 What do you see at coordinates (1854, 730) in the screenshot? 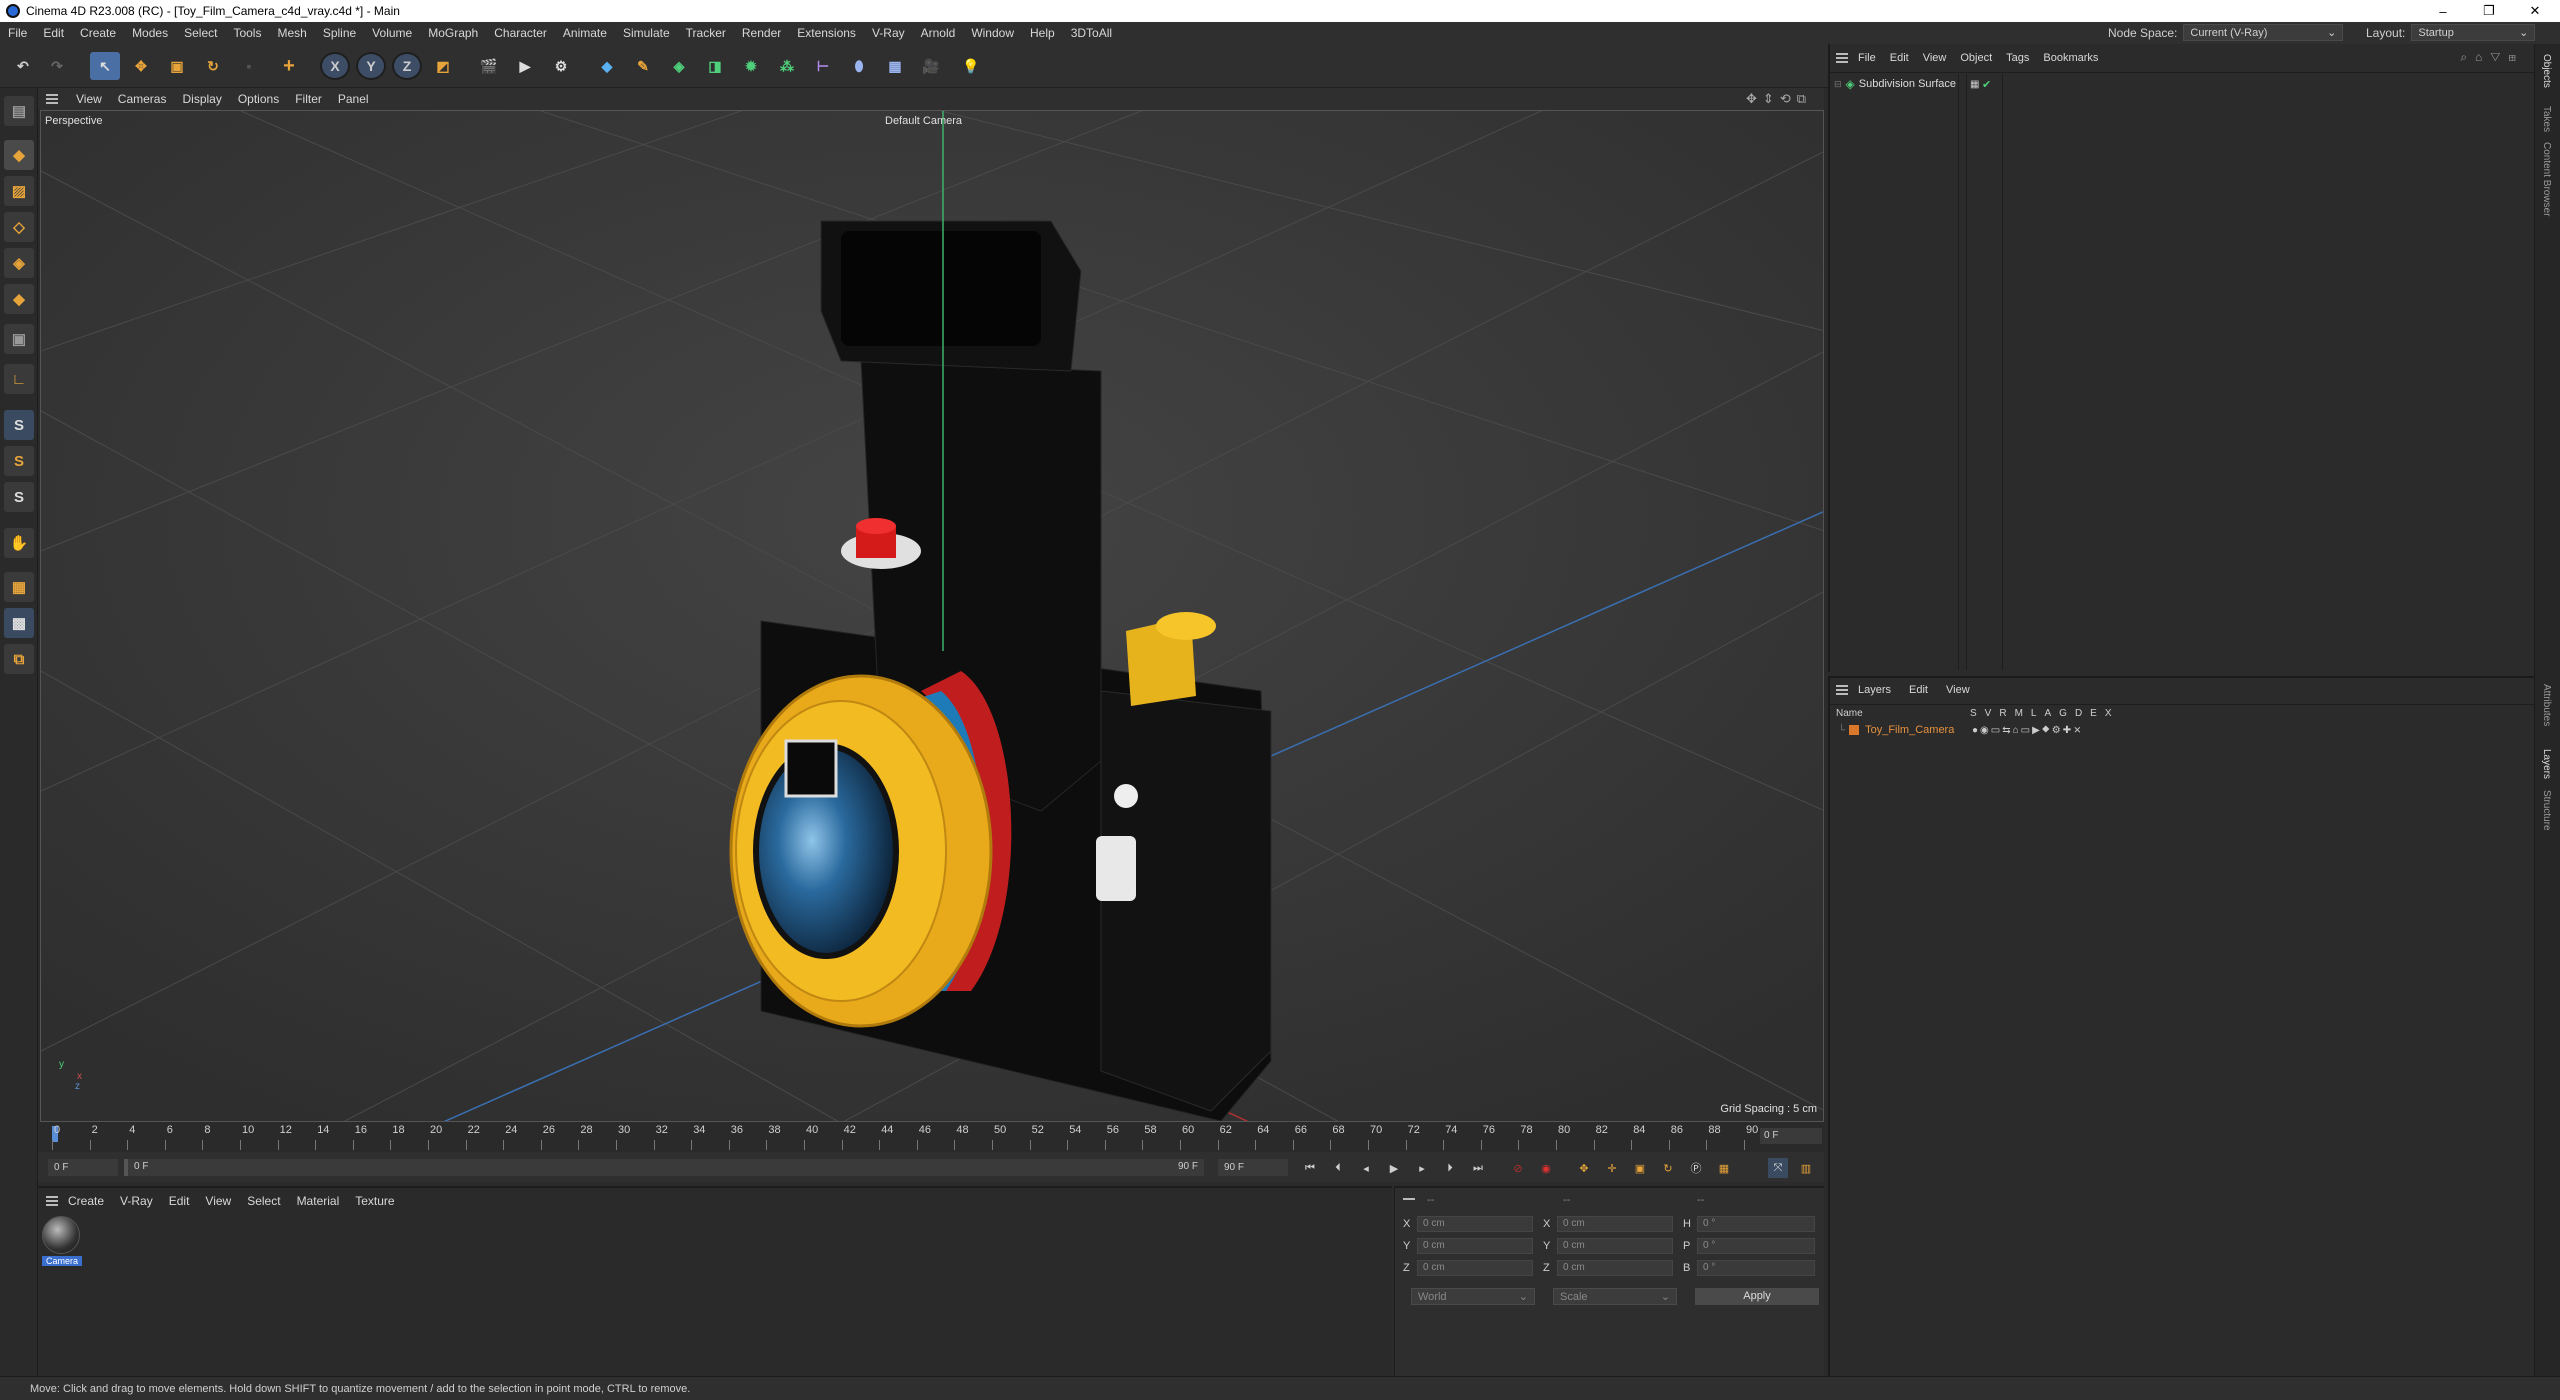
I see `layer-color-swatch` at bounding box center [1854, 730].